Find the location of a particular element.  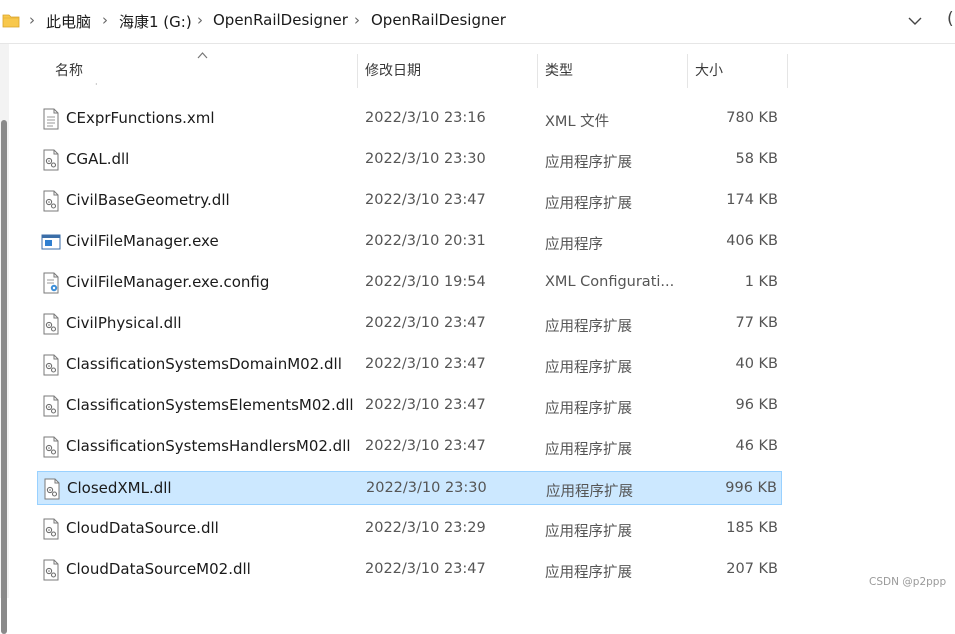

file-size: 996 KB is located at coordinates (751, 488).